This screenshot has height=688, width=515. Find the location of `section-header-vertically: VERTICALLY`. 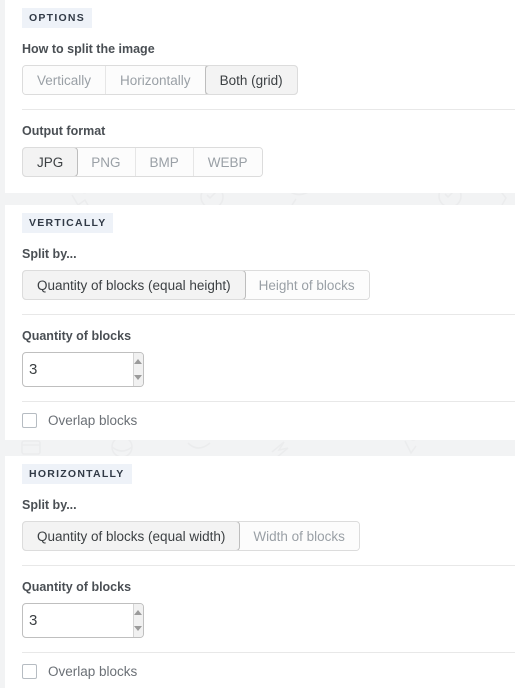

section-header-vertically: VERTICALLY is located at coordinates (260, 219).